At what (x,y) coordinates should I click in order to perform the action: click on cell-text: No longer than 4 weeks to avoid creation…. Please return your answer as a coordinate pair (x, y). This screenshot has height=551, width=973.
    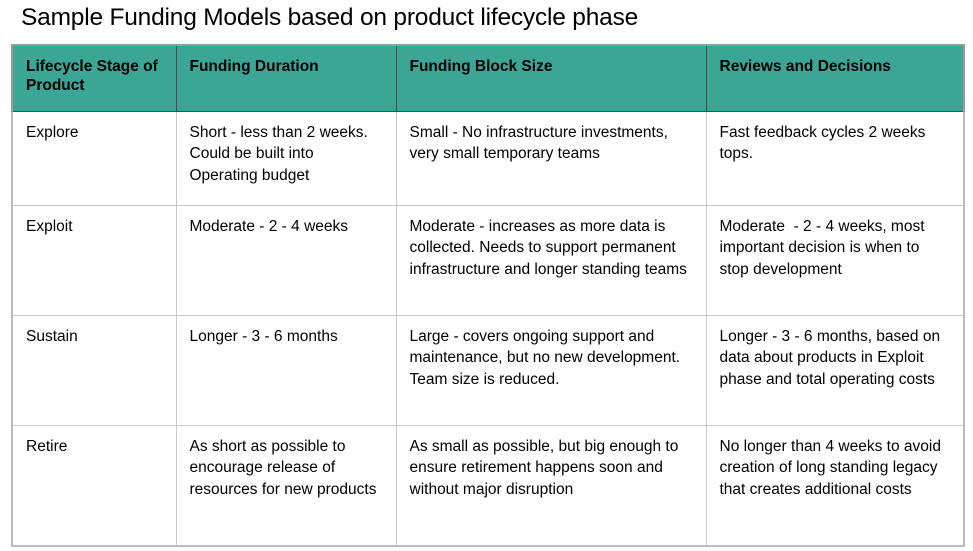
    Looking at the image, I should click on (832, 467).